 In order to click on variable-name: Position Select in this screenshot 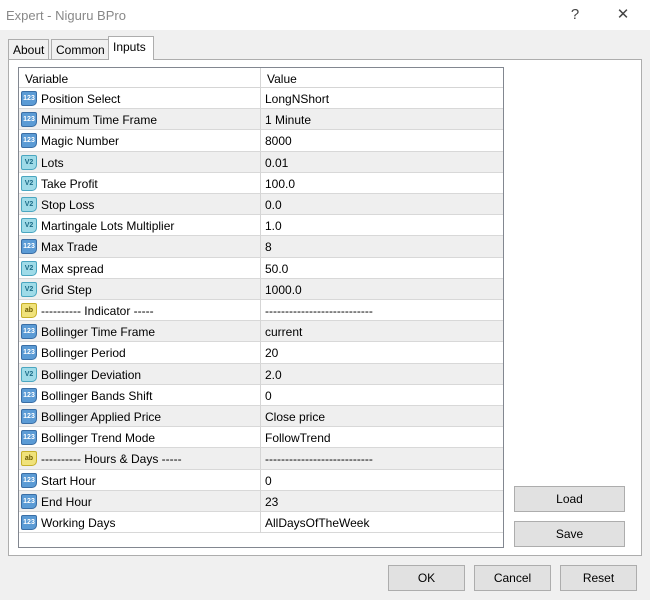, I will do `click(81, 99)`.